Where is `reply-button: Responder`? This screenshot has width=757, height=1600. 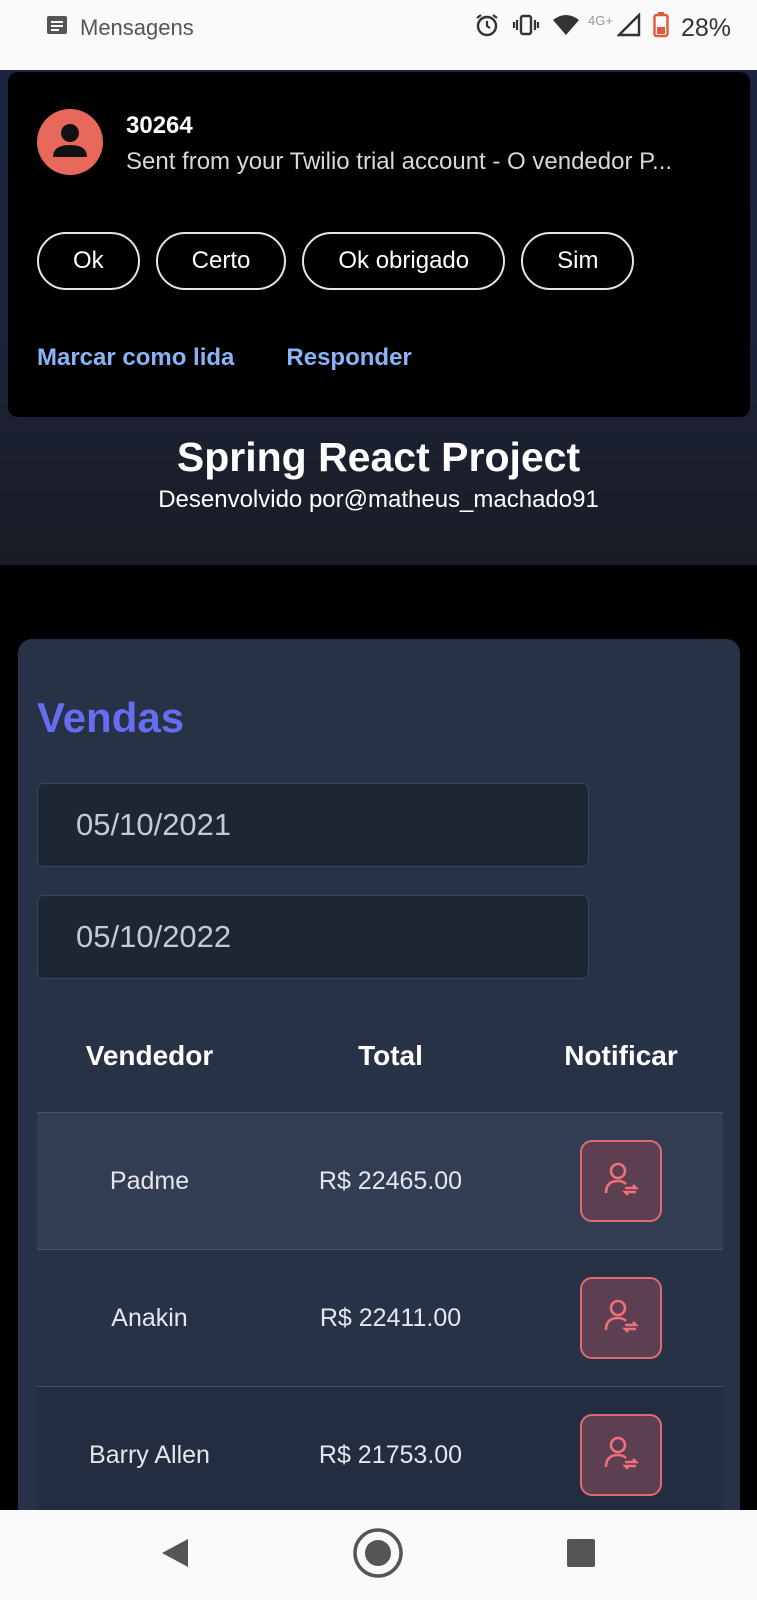 reply-button: Responder is located at coordinates (348, 358).